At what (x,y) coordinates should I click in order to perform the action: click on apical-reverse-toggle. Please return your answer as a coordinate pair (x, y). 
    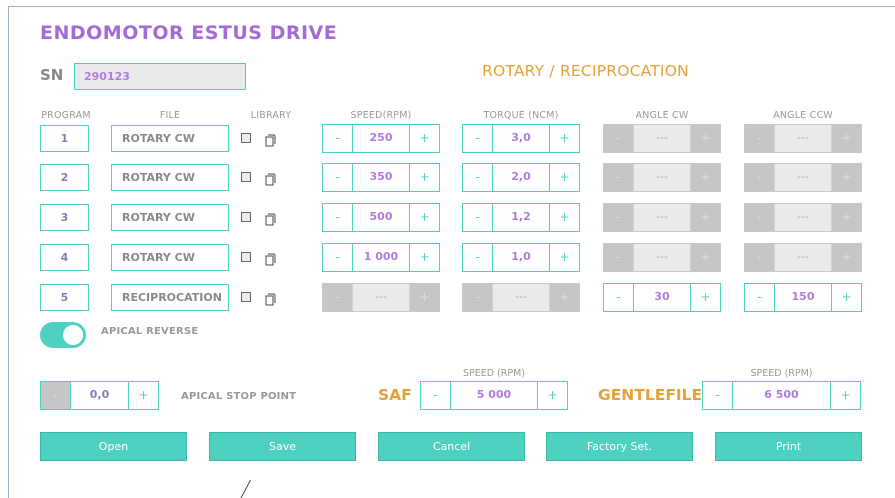
    Looking at the image, I should click on (63, 335).